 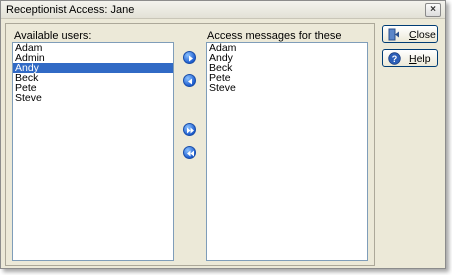 I want to click on window-title: Receptionist Access: Jane, so click(x=70, y=10).